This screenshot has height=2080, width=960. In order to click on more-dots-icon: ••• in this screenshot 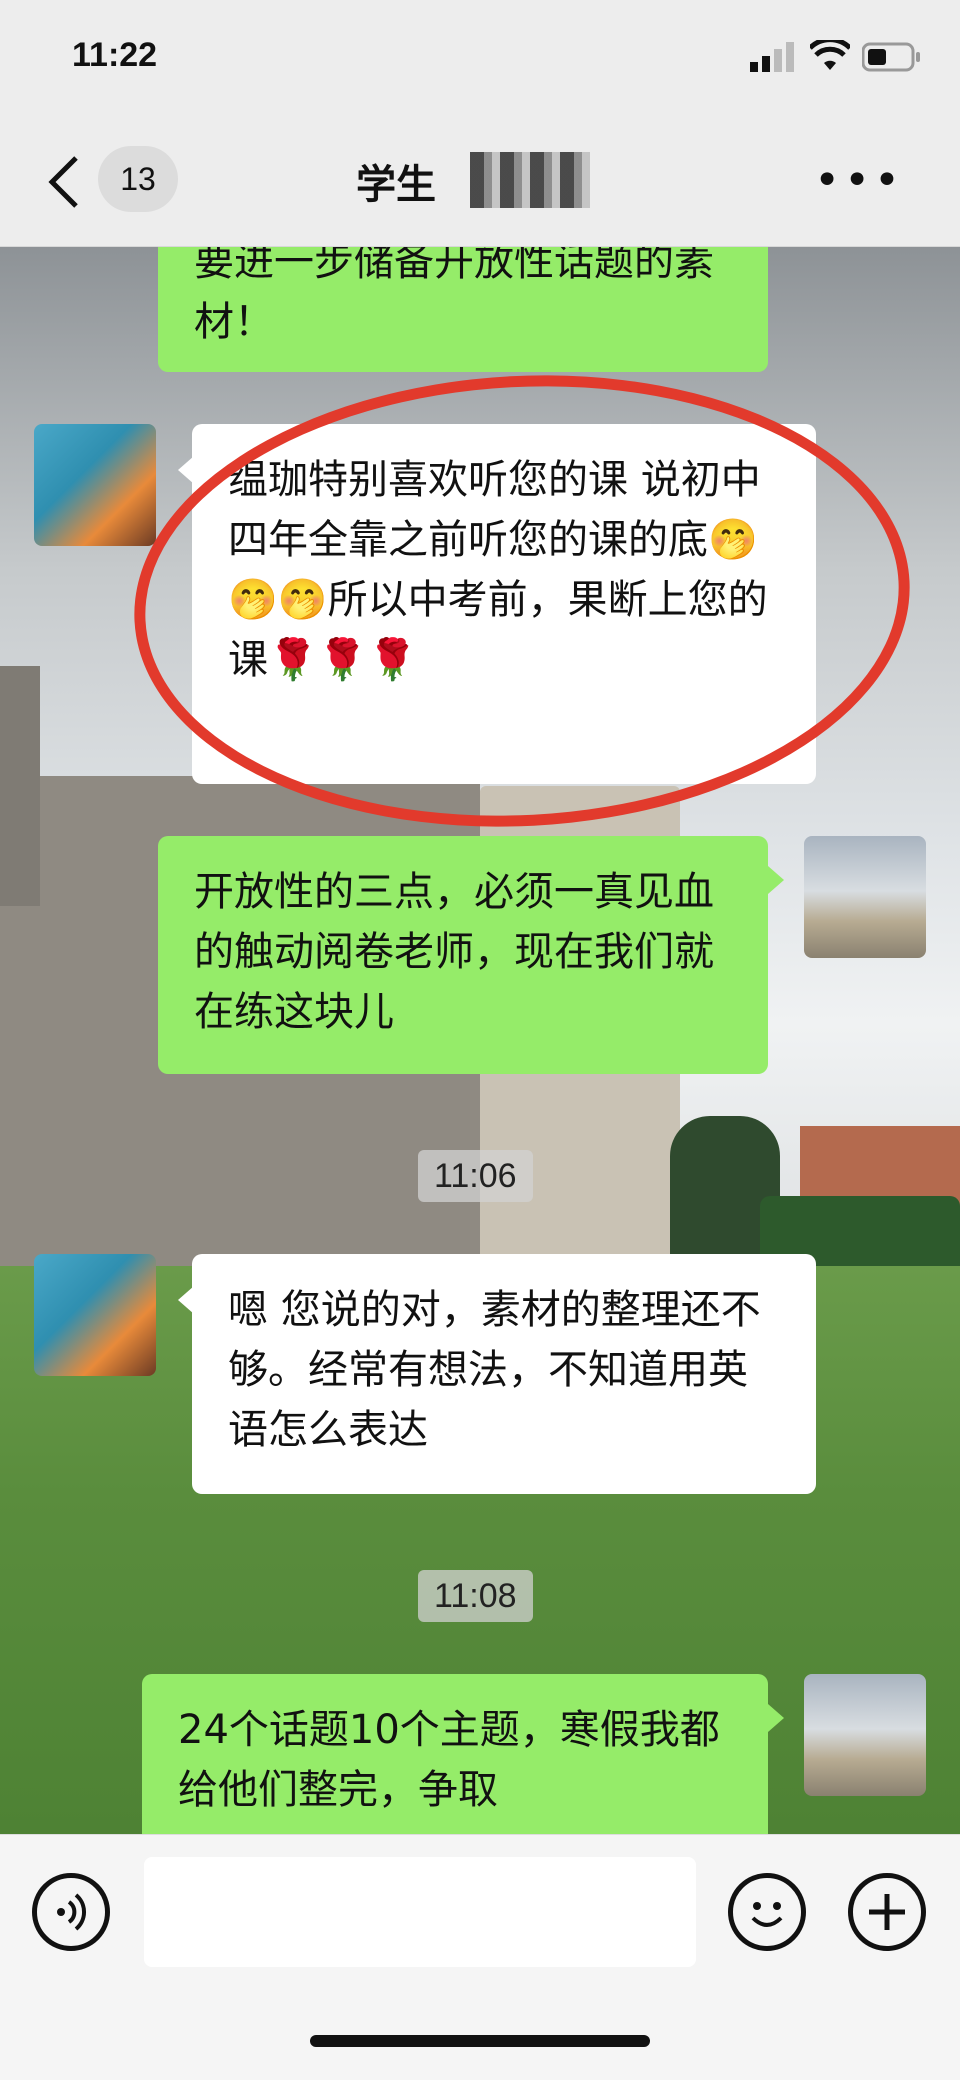, I will do `click(859, 181)`.